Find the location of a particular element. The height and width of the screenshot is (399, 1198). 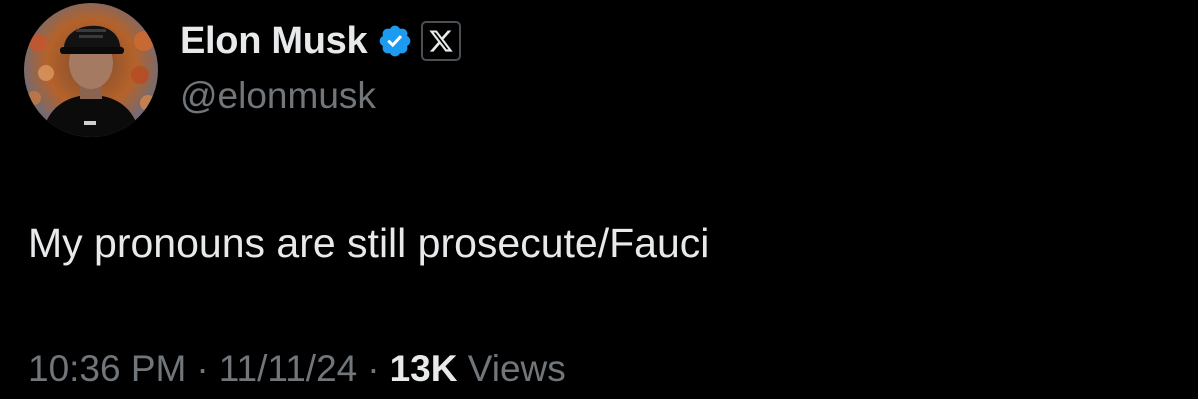

author-handle: @elonmusk is located at coordinates (278, 96).